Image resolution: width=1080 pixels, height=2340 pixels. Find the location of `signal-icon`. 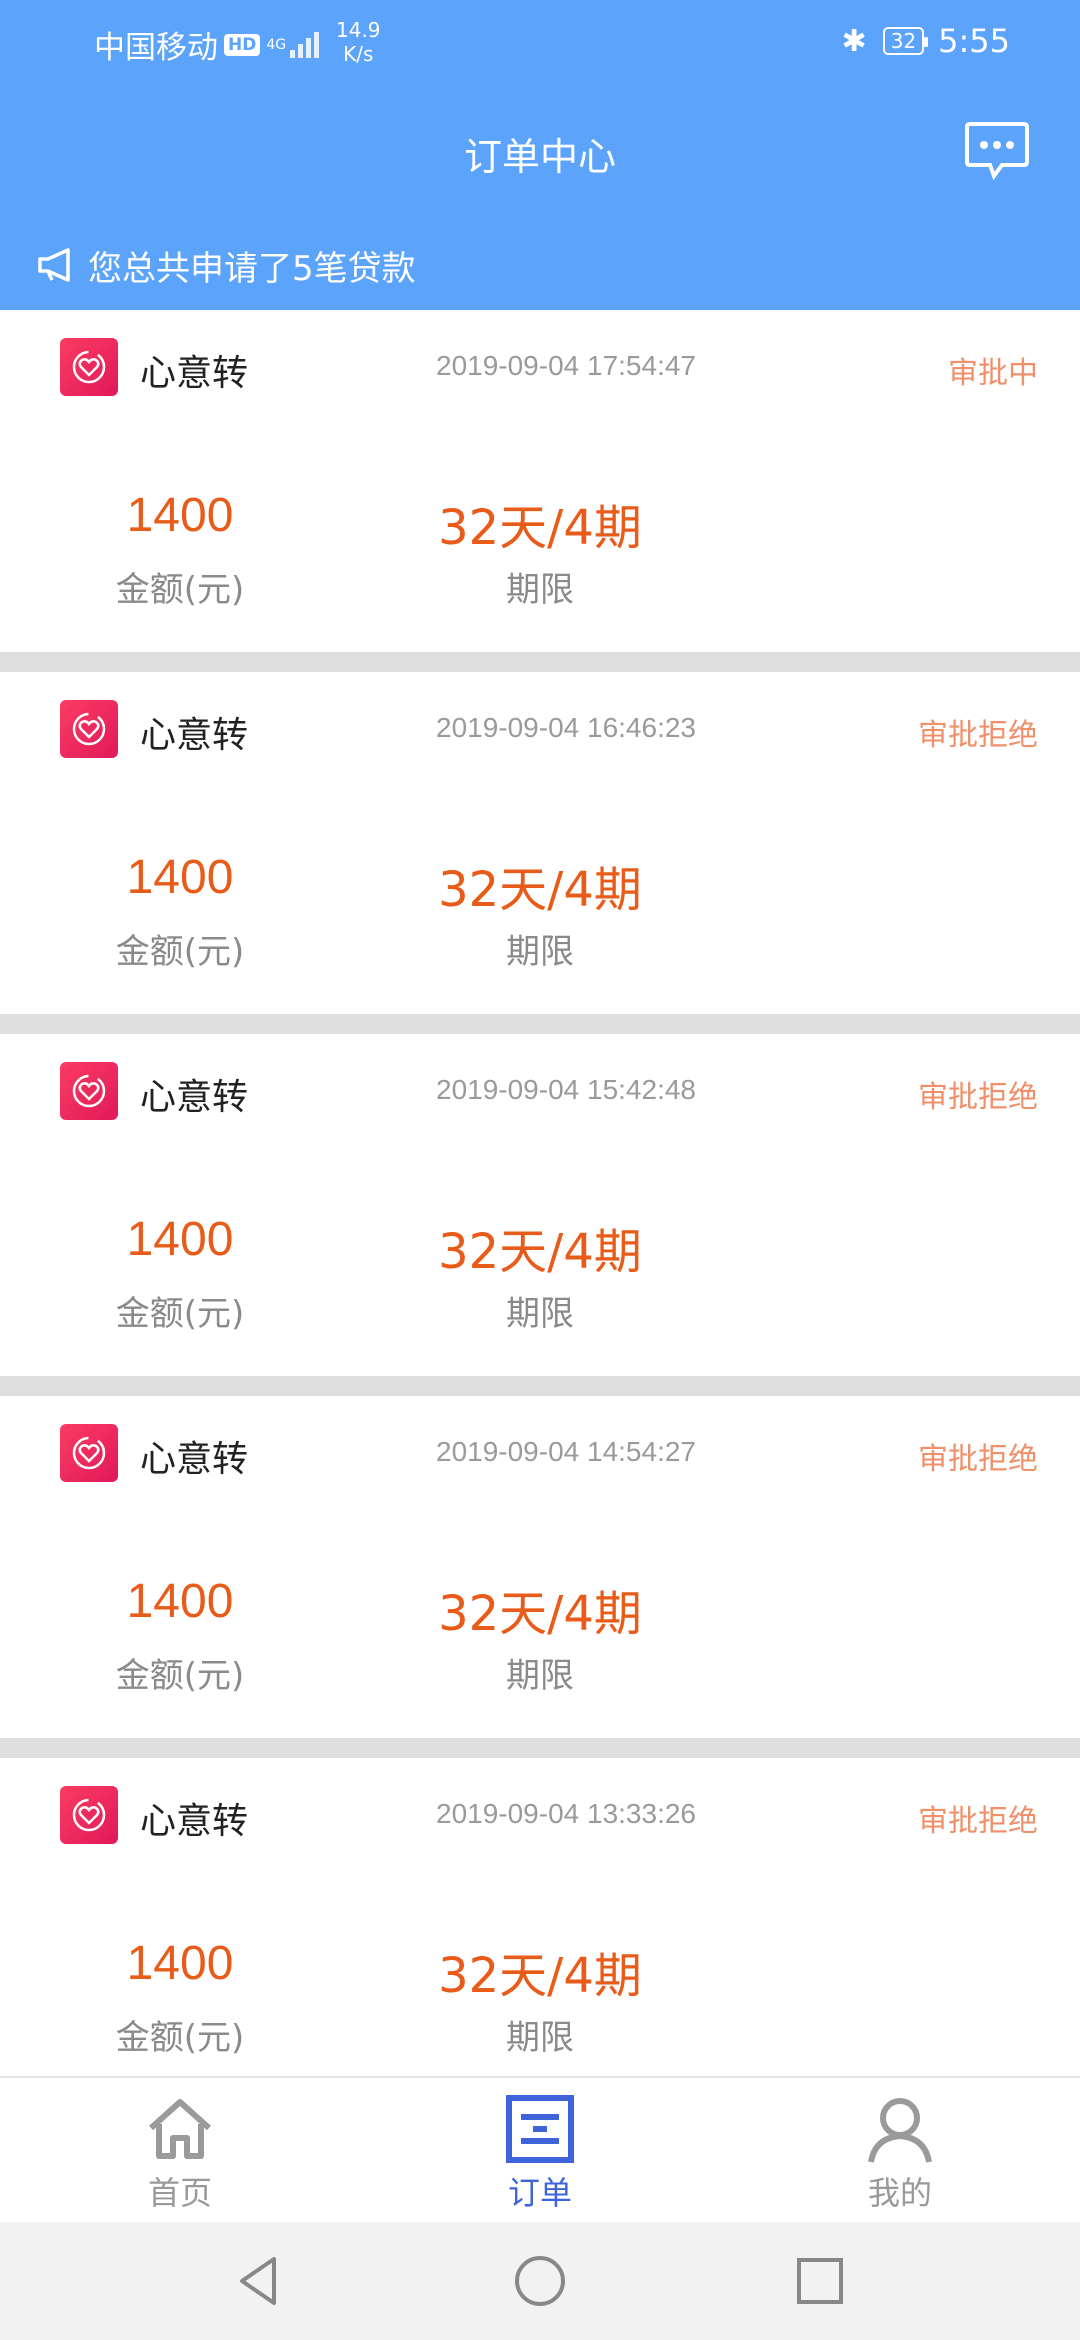

signal-icon is located at coordinates (306, 44).